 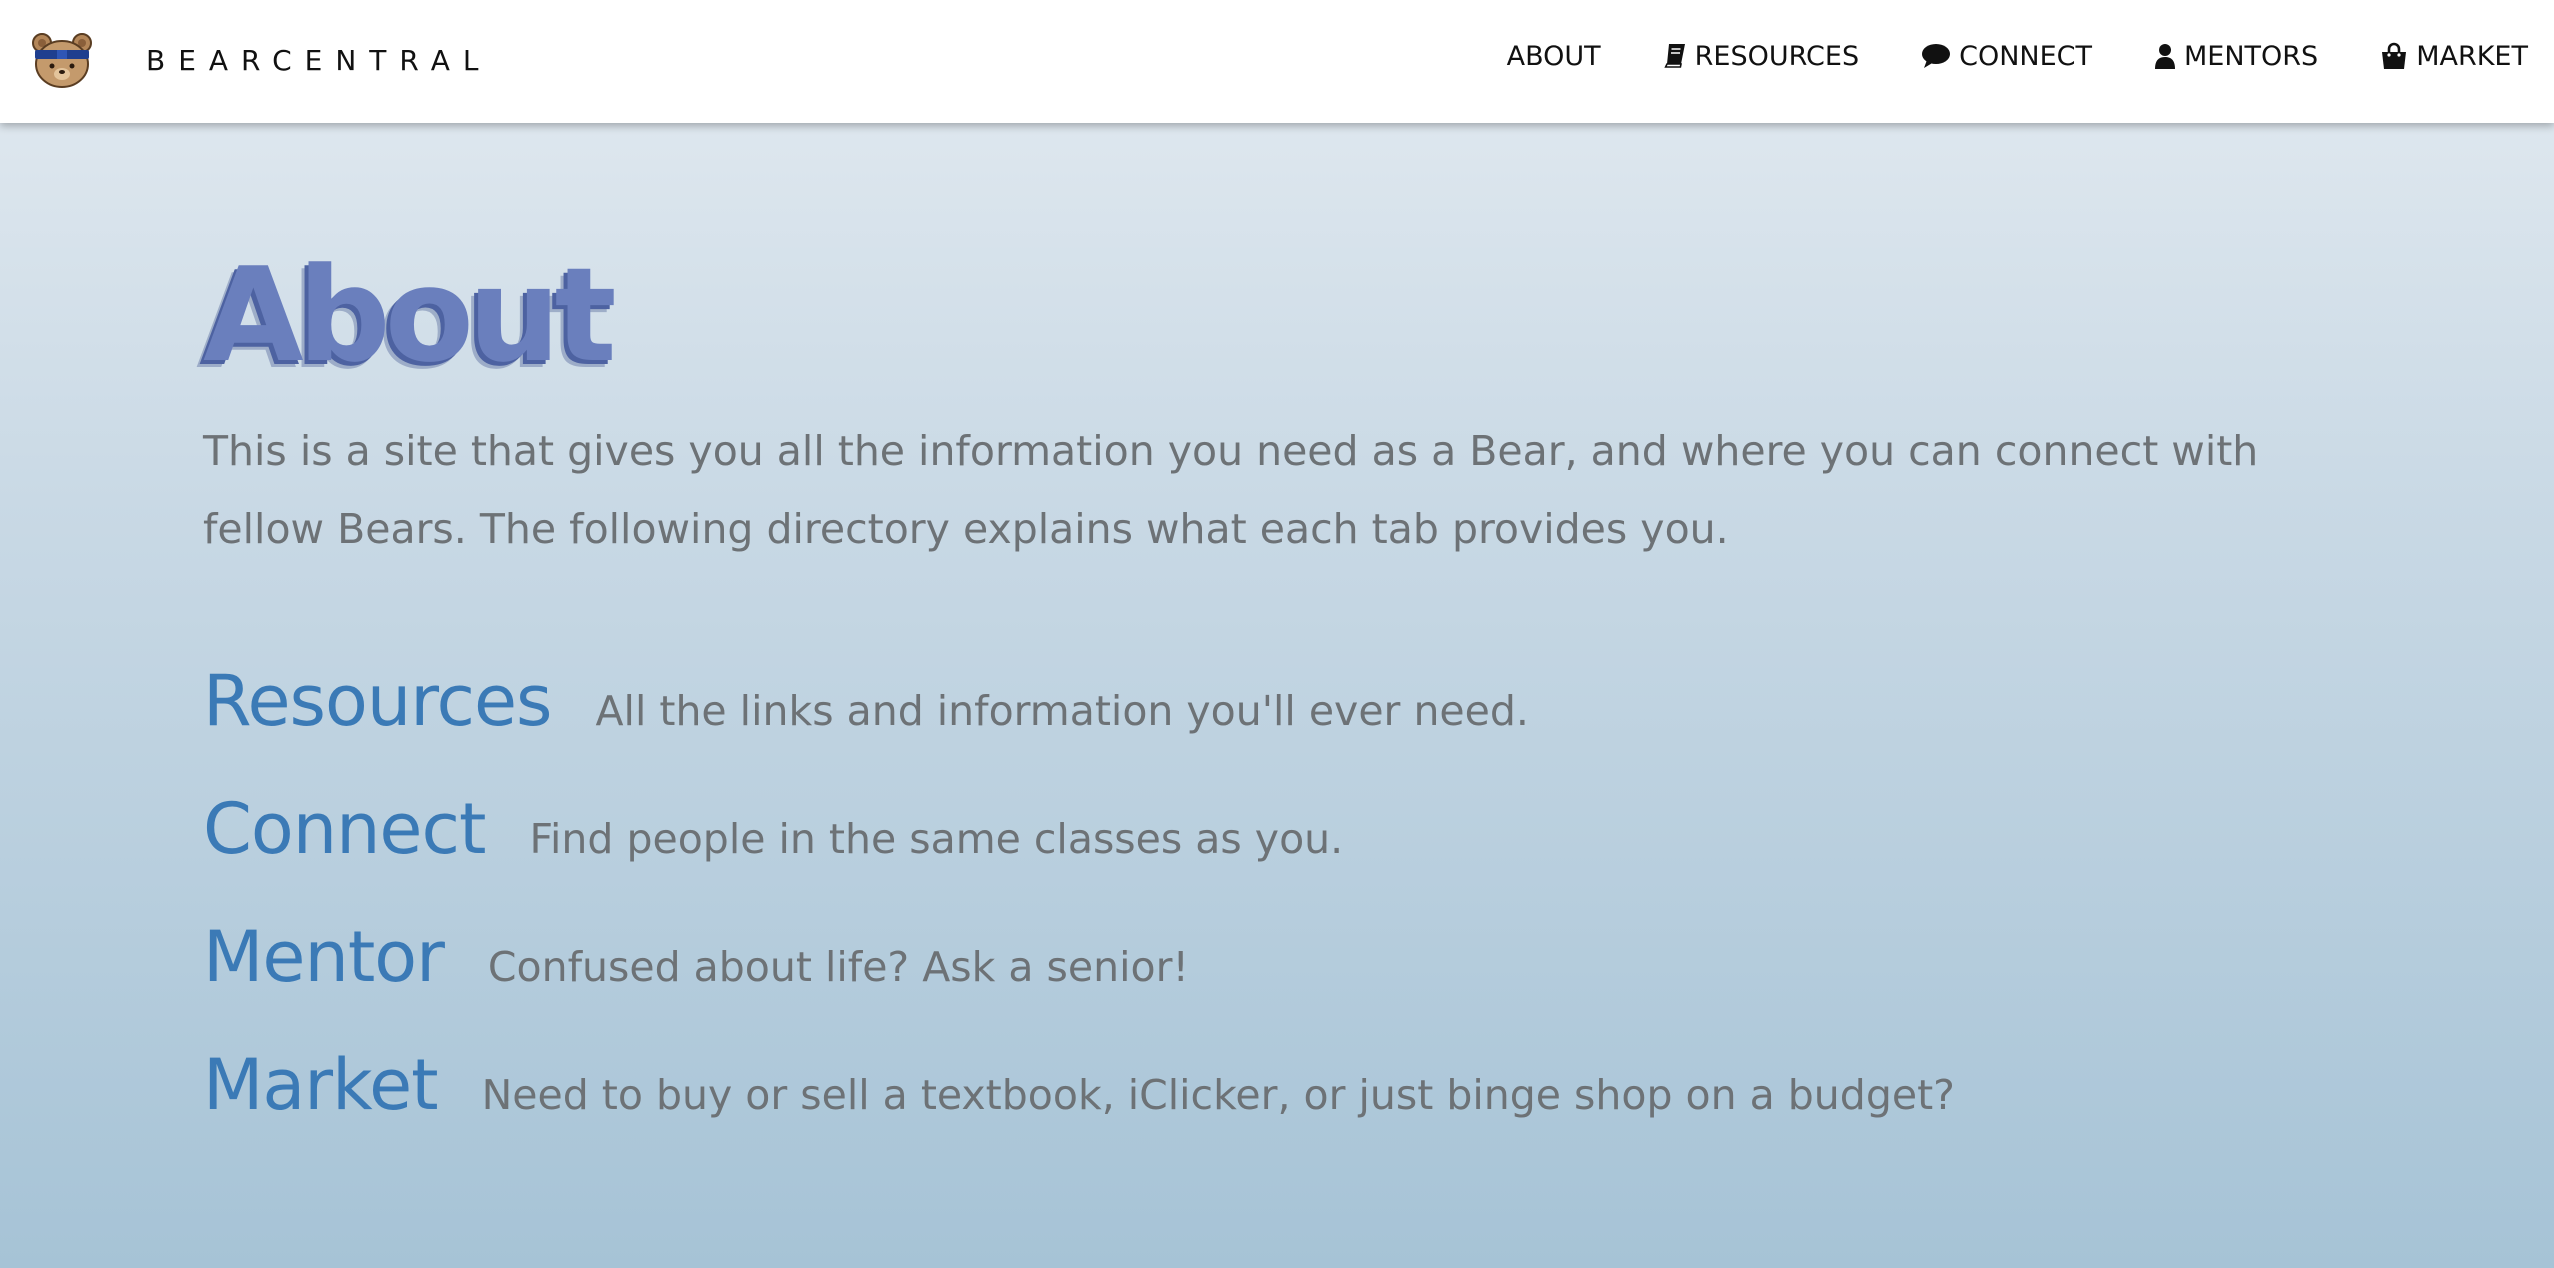 I want to click on directory-link-resources: Resources, so click(x=377, y=701).